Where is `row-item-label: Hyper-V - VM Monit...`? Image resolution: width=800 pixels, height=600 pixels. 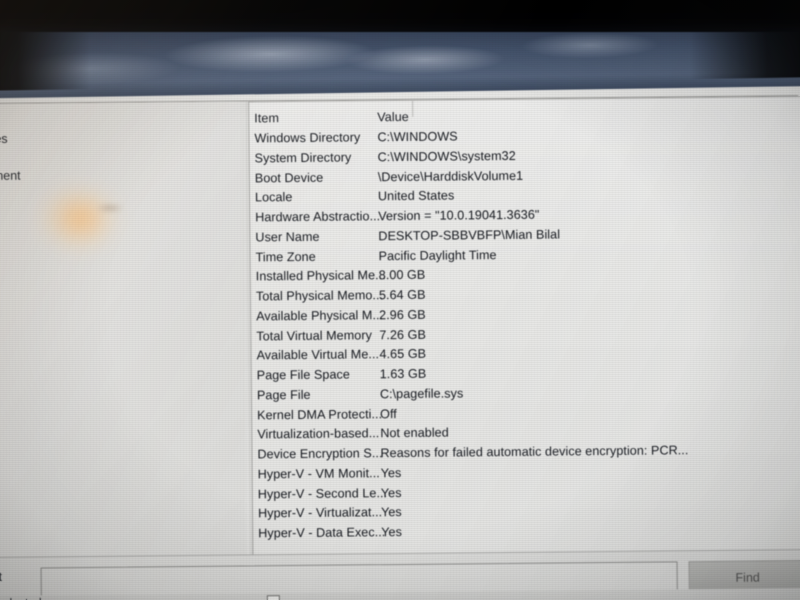 row-item-label: Hyper-V - VM Monit... is located at coordinates (318, 473).